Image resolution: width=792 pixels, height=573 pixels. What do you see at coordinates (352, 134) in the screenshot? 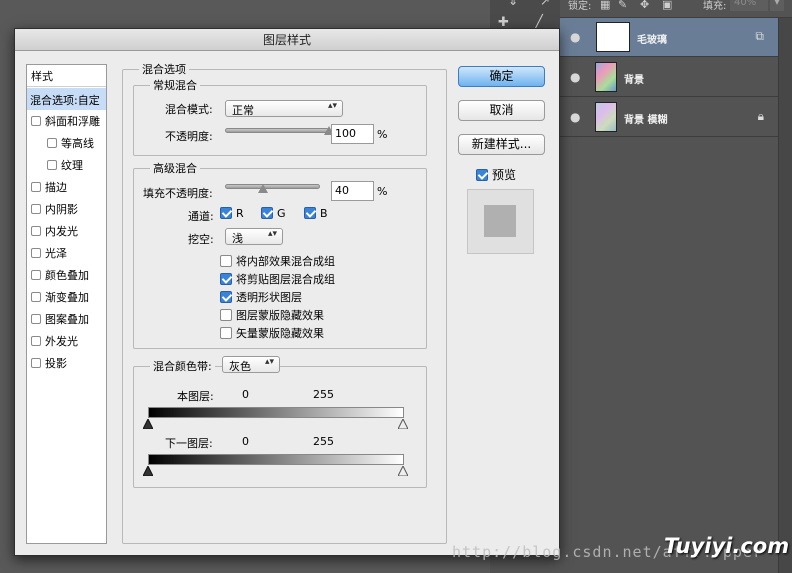
I see `opacity-input: 100` at bounding box center [352, 134].